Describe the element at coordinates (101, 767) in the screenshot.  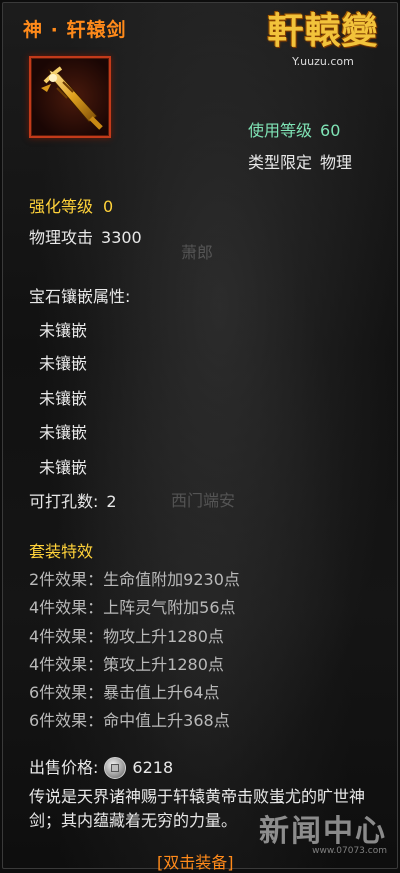
I see `sell-price-row: 出售价格: 6218` at that location.